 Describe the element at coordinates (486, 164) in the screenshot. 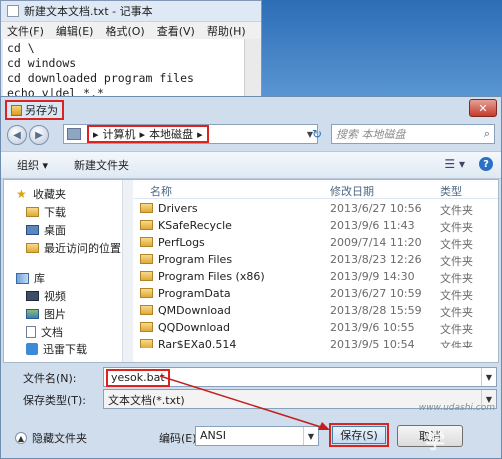

I see `help-icon: ?` at that location.